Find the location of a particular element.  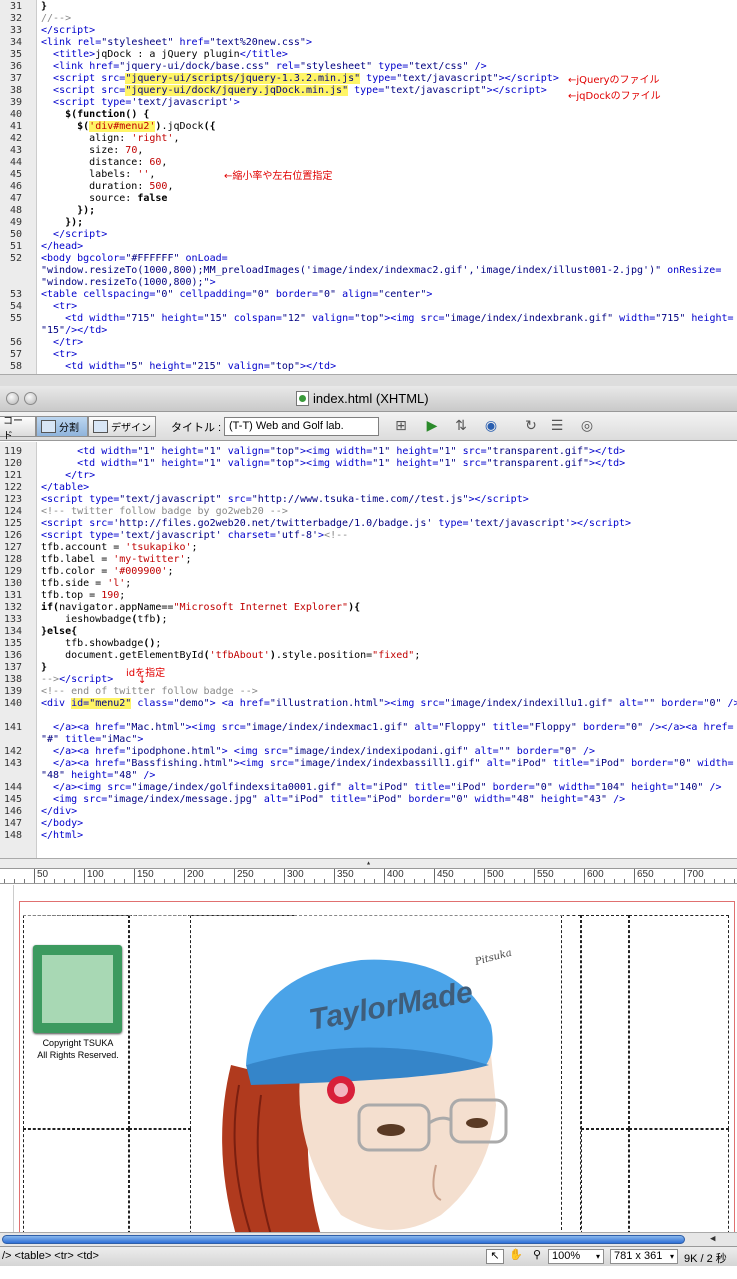

line-number: 33 is located at coordinates (15, 30).